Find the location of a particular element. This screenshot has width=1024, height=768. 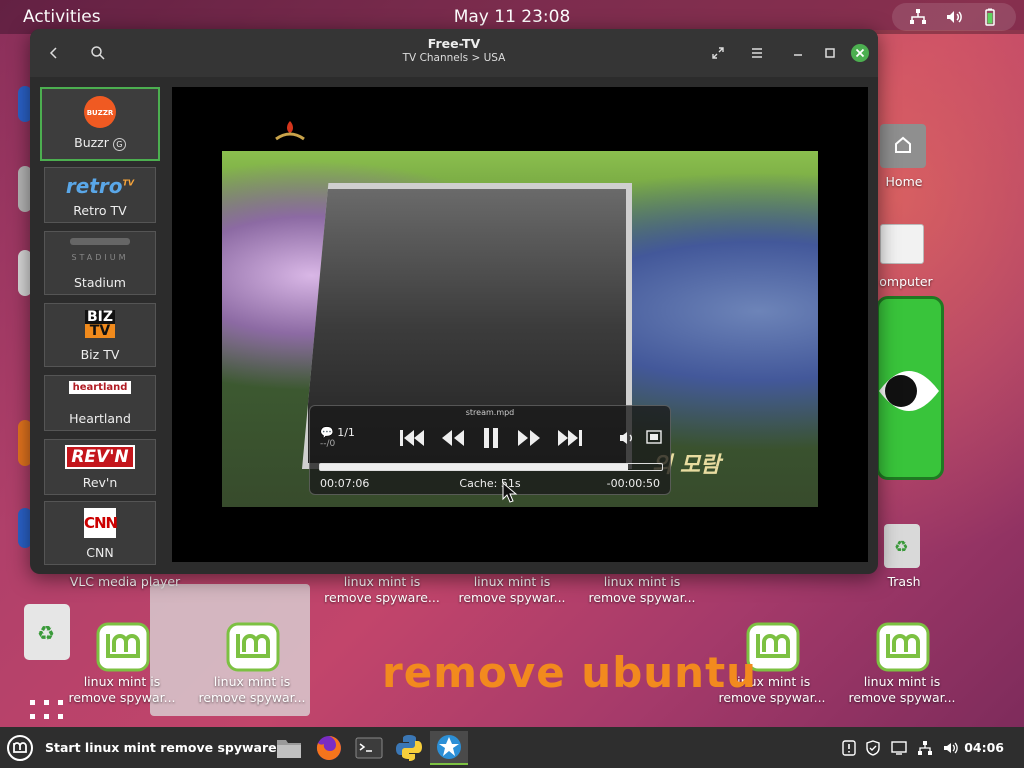

chapter-info: --/0 is located at coordinates (328, 444).